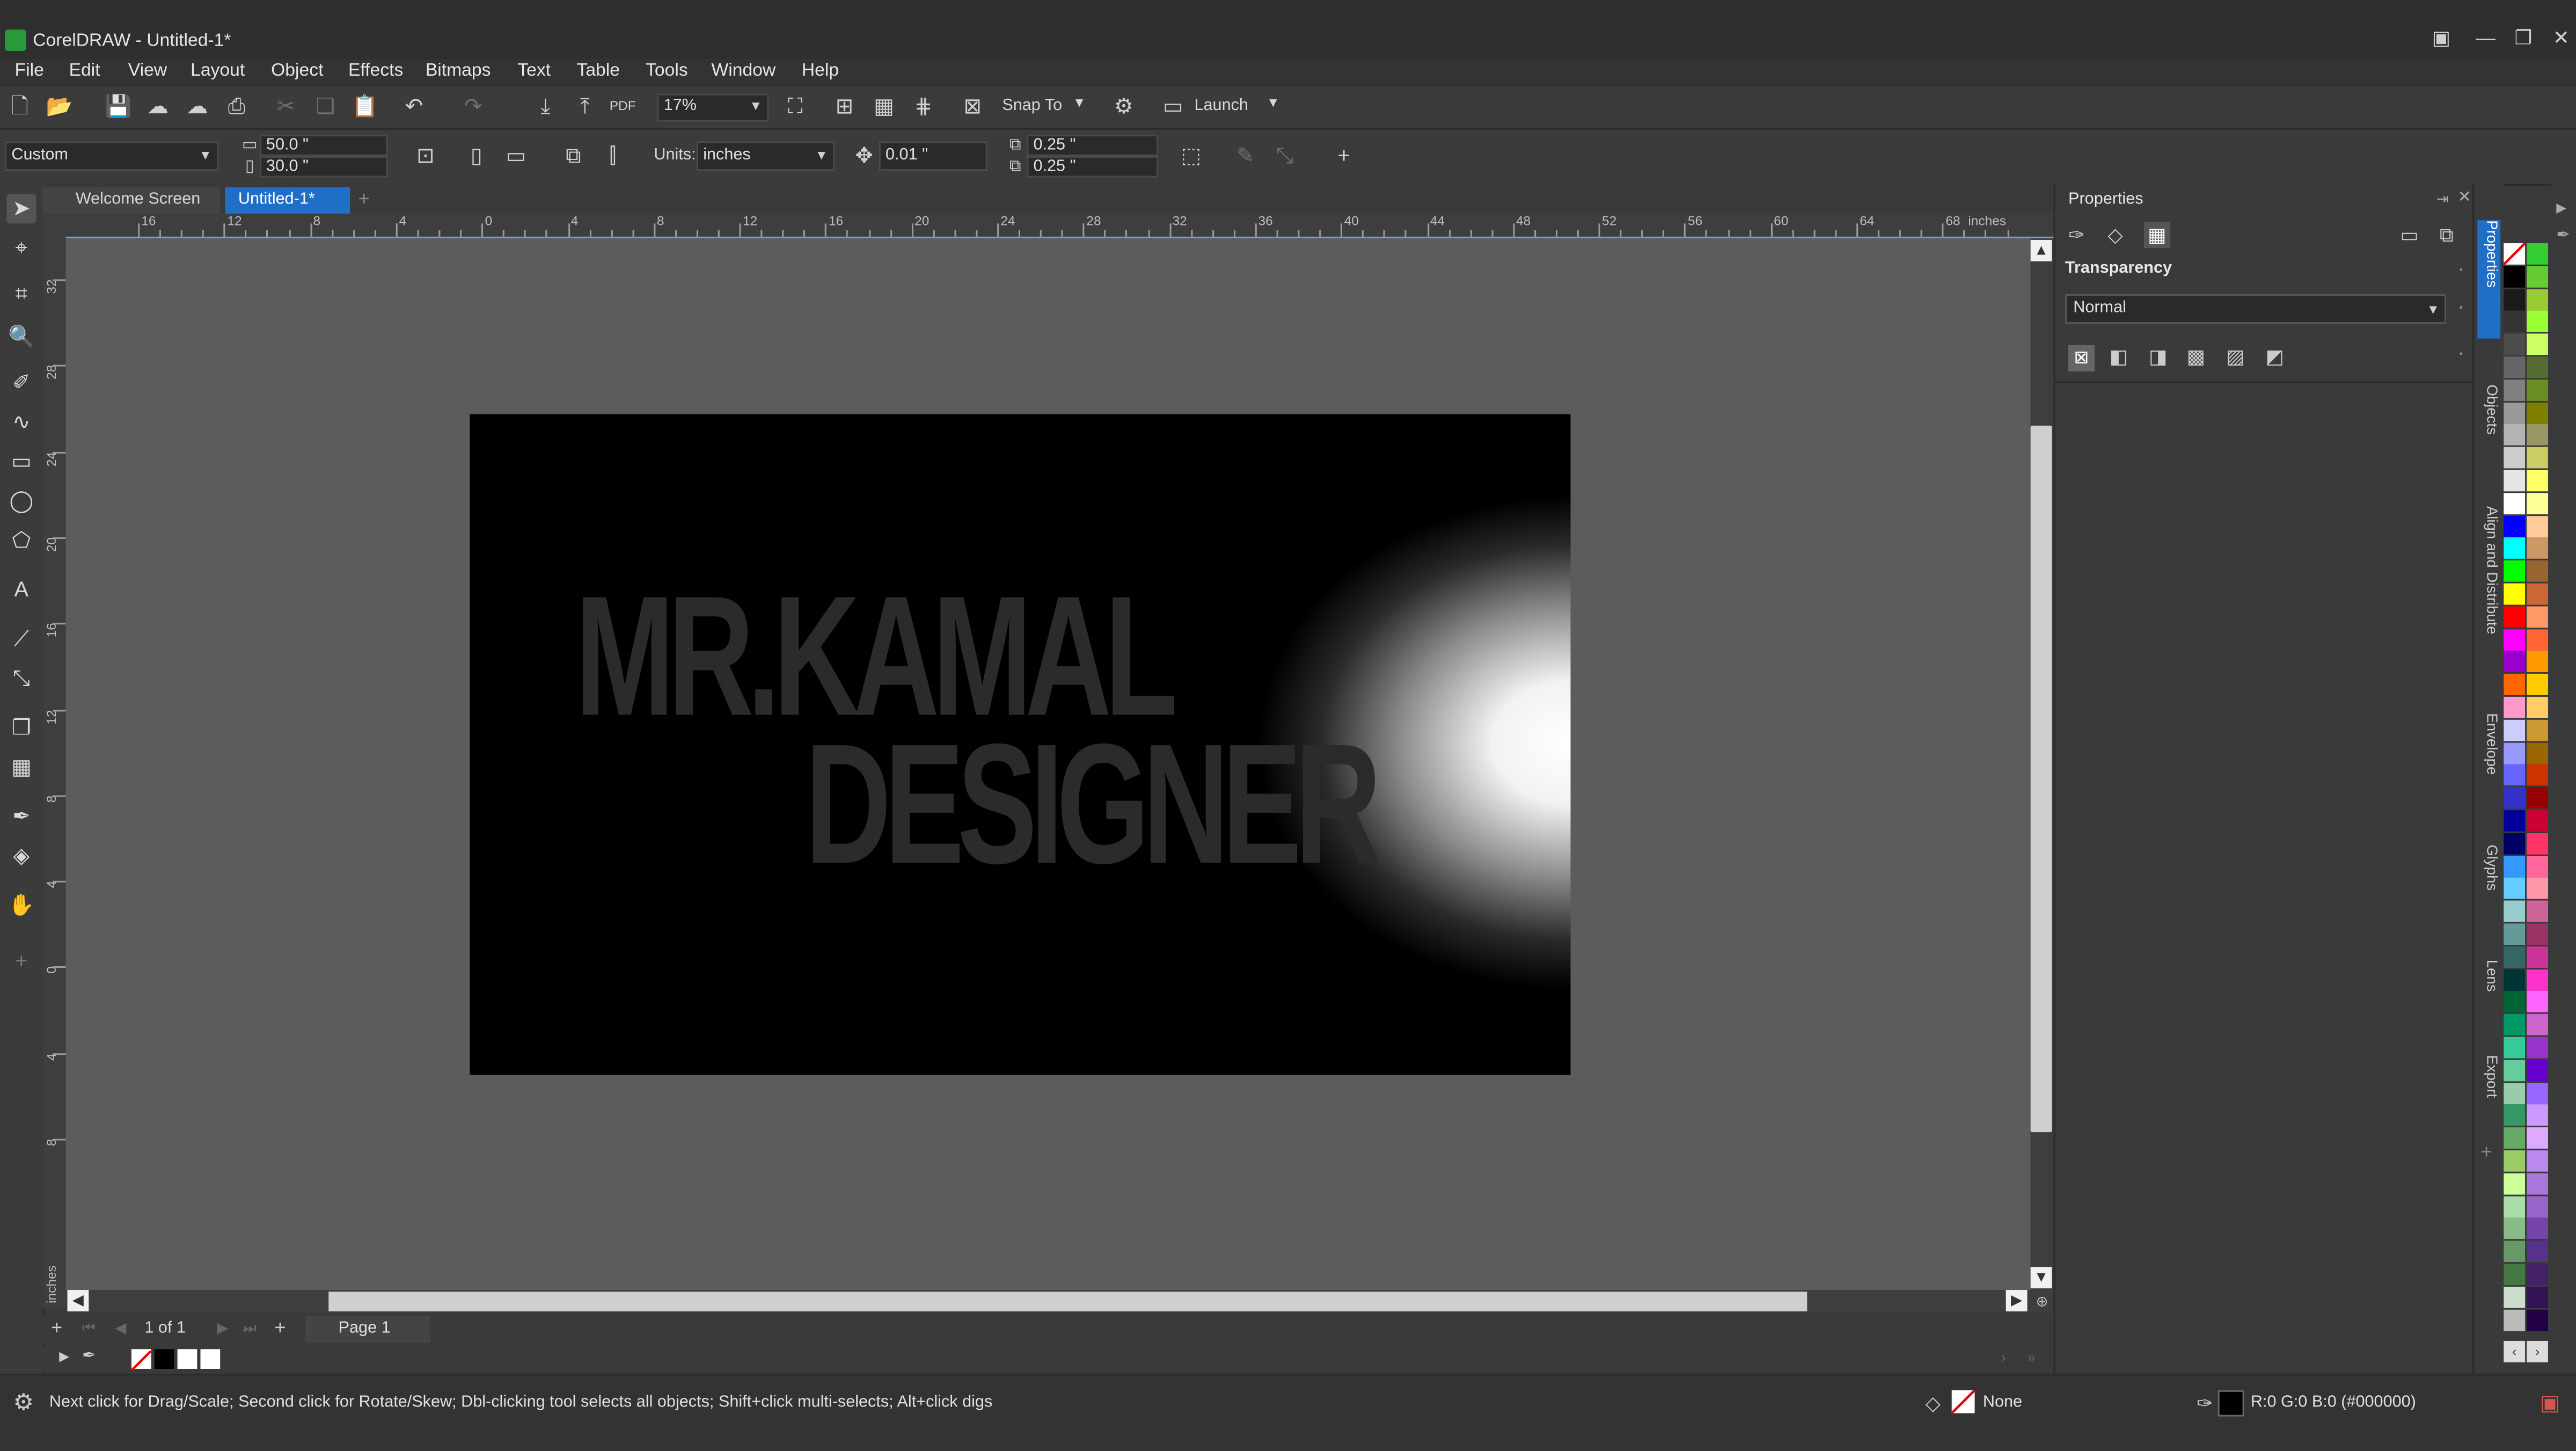  What do you see at coordinates (2489, 752) in the screenshot?
I see `docker-tab-envelope: Envelope` at bounding box center [2489, 752].